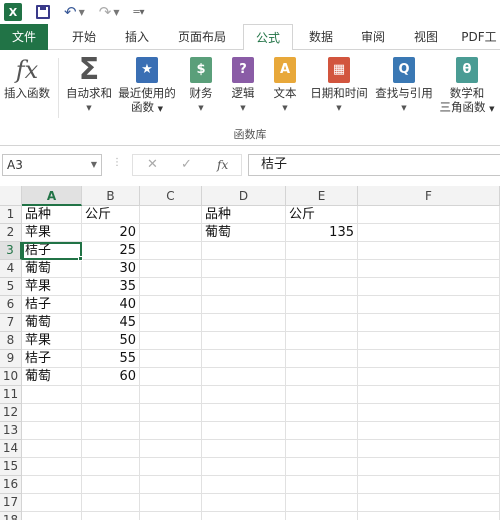  What do you see at coordinates (429, 516) in the screenshot?
I see `cell-f18` at bounding box center [429, 516].